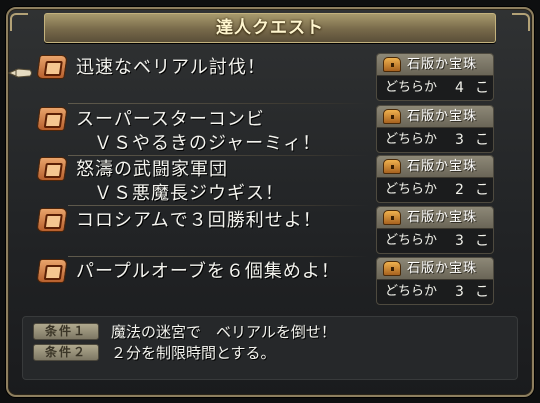 This screenshot has width=540, height=403. I want to click on hand-pointer-icon, so click(20, 73).